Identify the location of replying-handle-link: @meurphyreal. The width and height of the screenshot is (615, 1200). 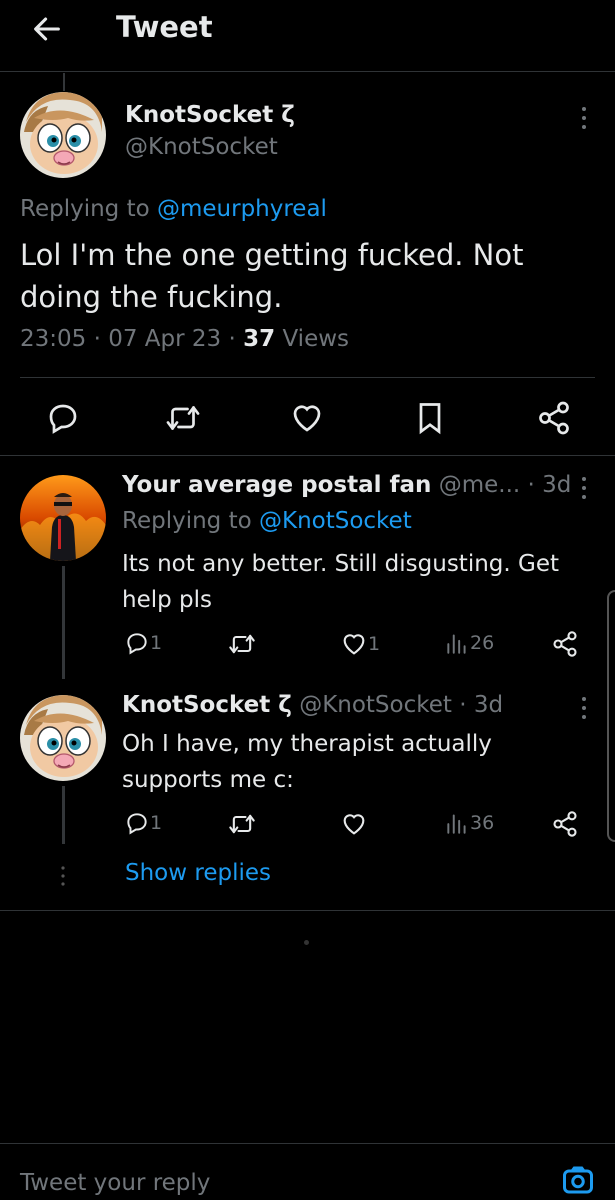
(242, 209).